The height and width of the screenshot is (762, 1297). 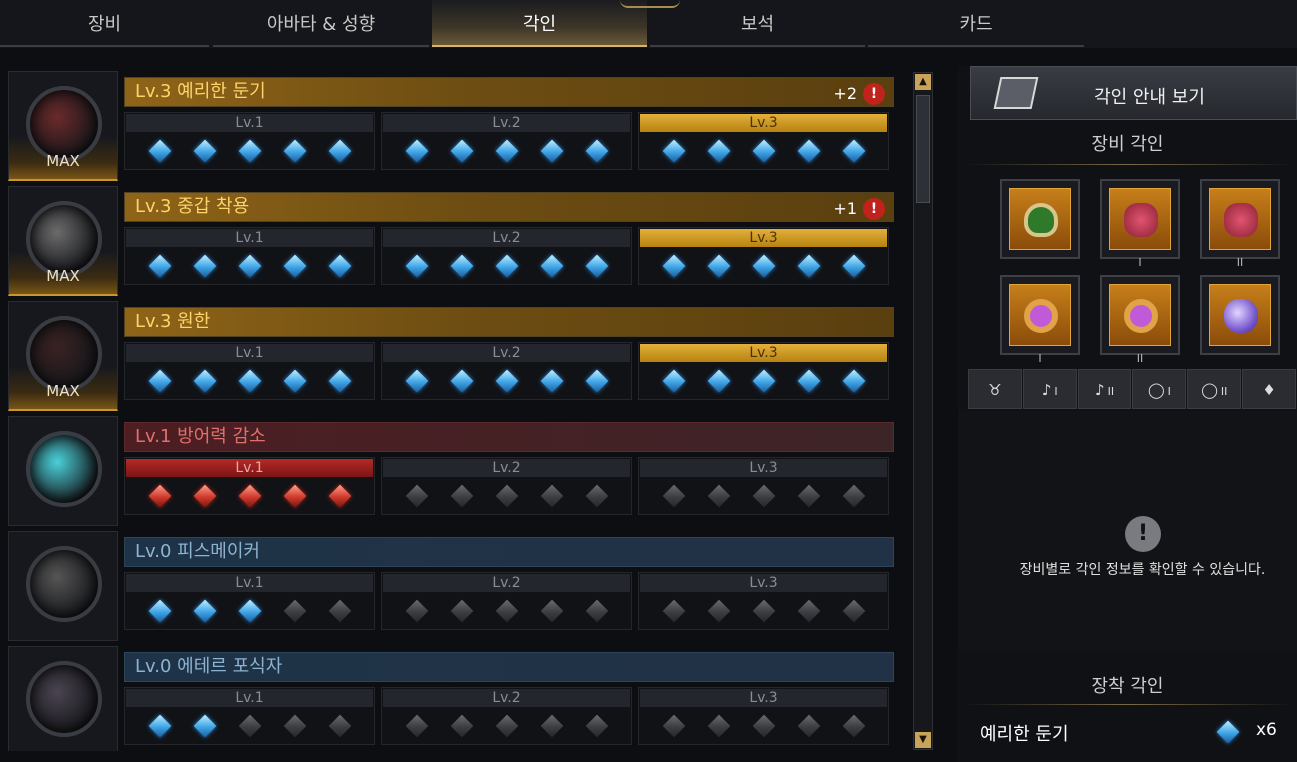 I want to click on engraving-name: Lv.3 예리한 둔기, so click(x=200, y=91).